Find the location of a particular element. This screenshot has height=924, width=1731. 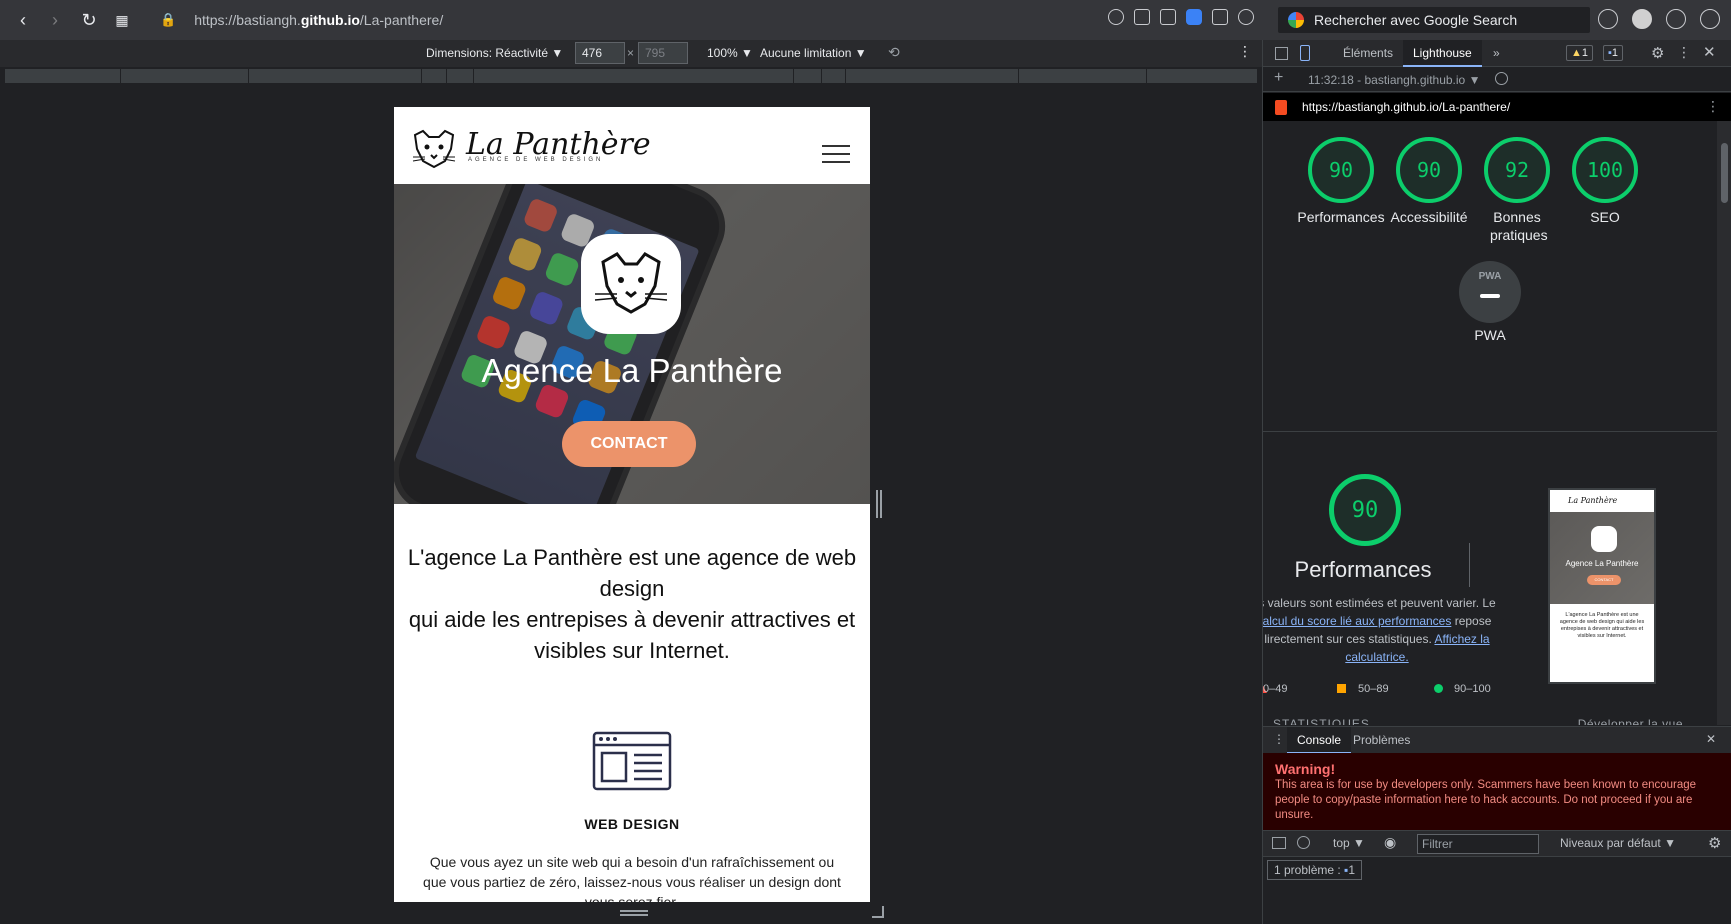

clear-console-icon is located at coordinates (1303, 842).